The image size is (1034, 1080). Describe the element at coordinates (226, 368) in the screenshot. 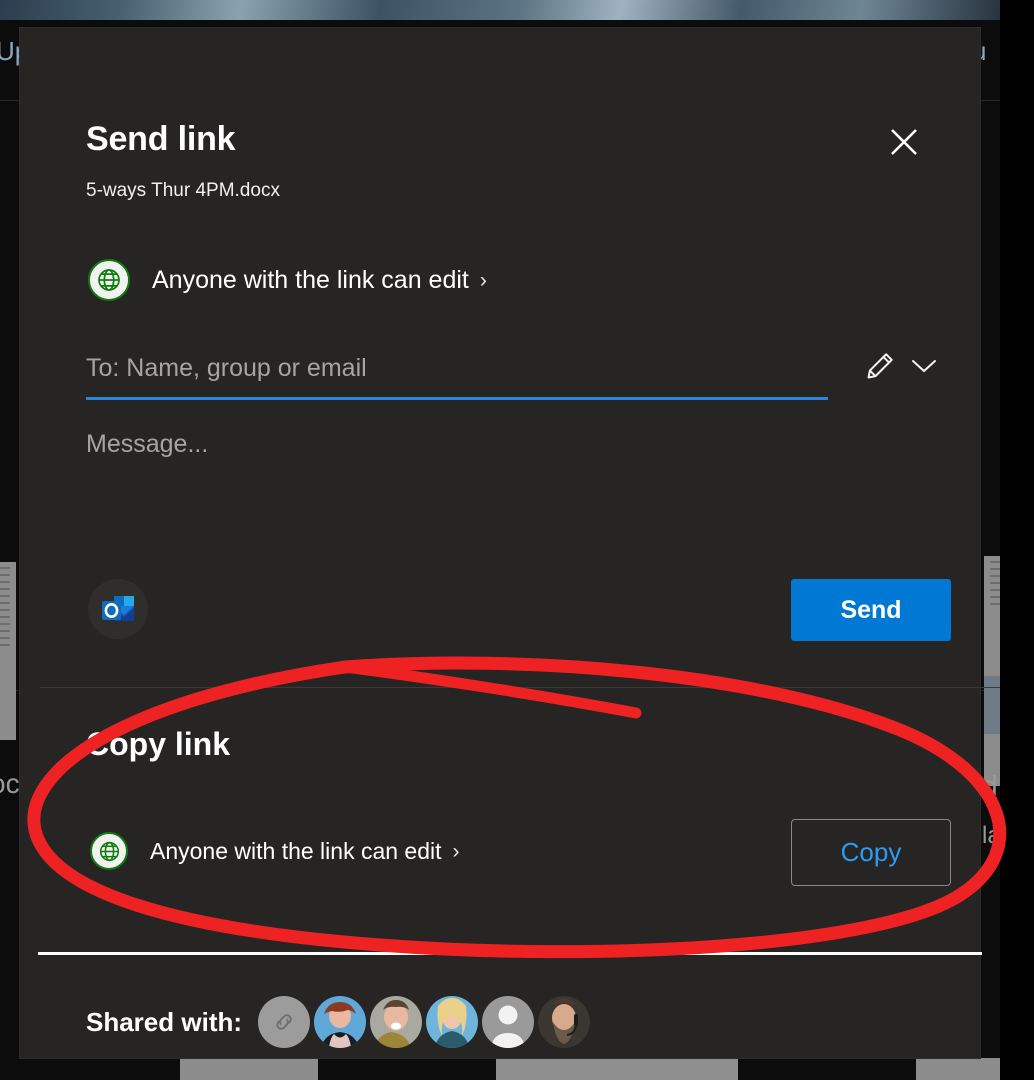

I see `recipient-placeholder: To: Name, group or email` at that location.